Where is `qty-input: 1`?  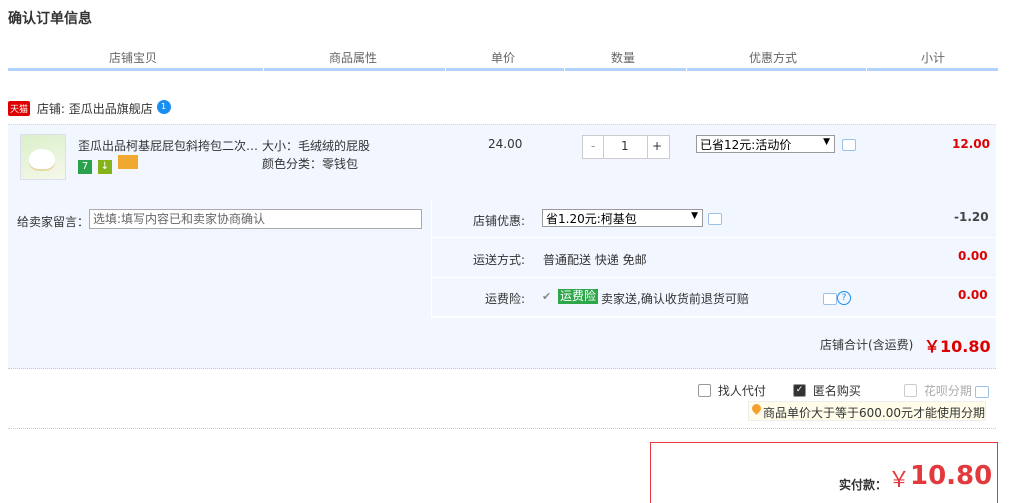 qty-input: 1 is located at coordinates (625, 146).